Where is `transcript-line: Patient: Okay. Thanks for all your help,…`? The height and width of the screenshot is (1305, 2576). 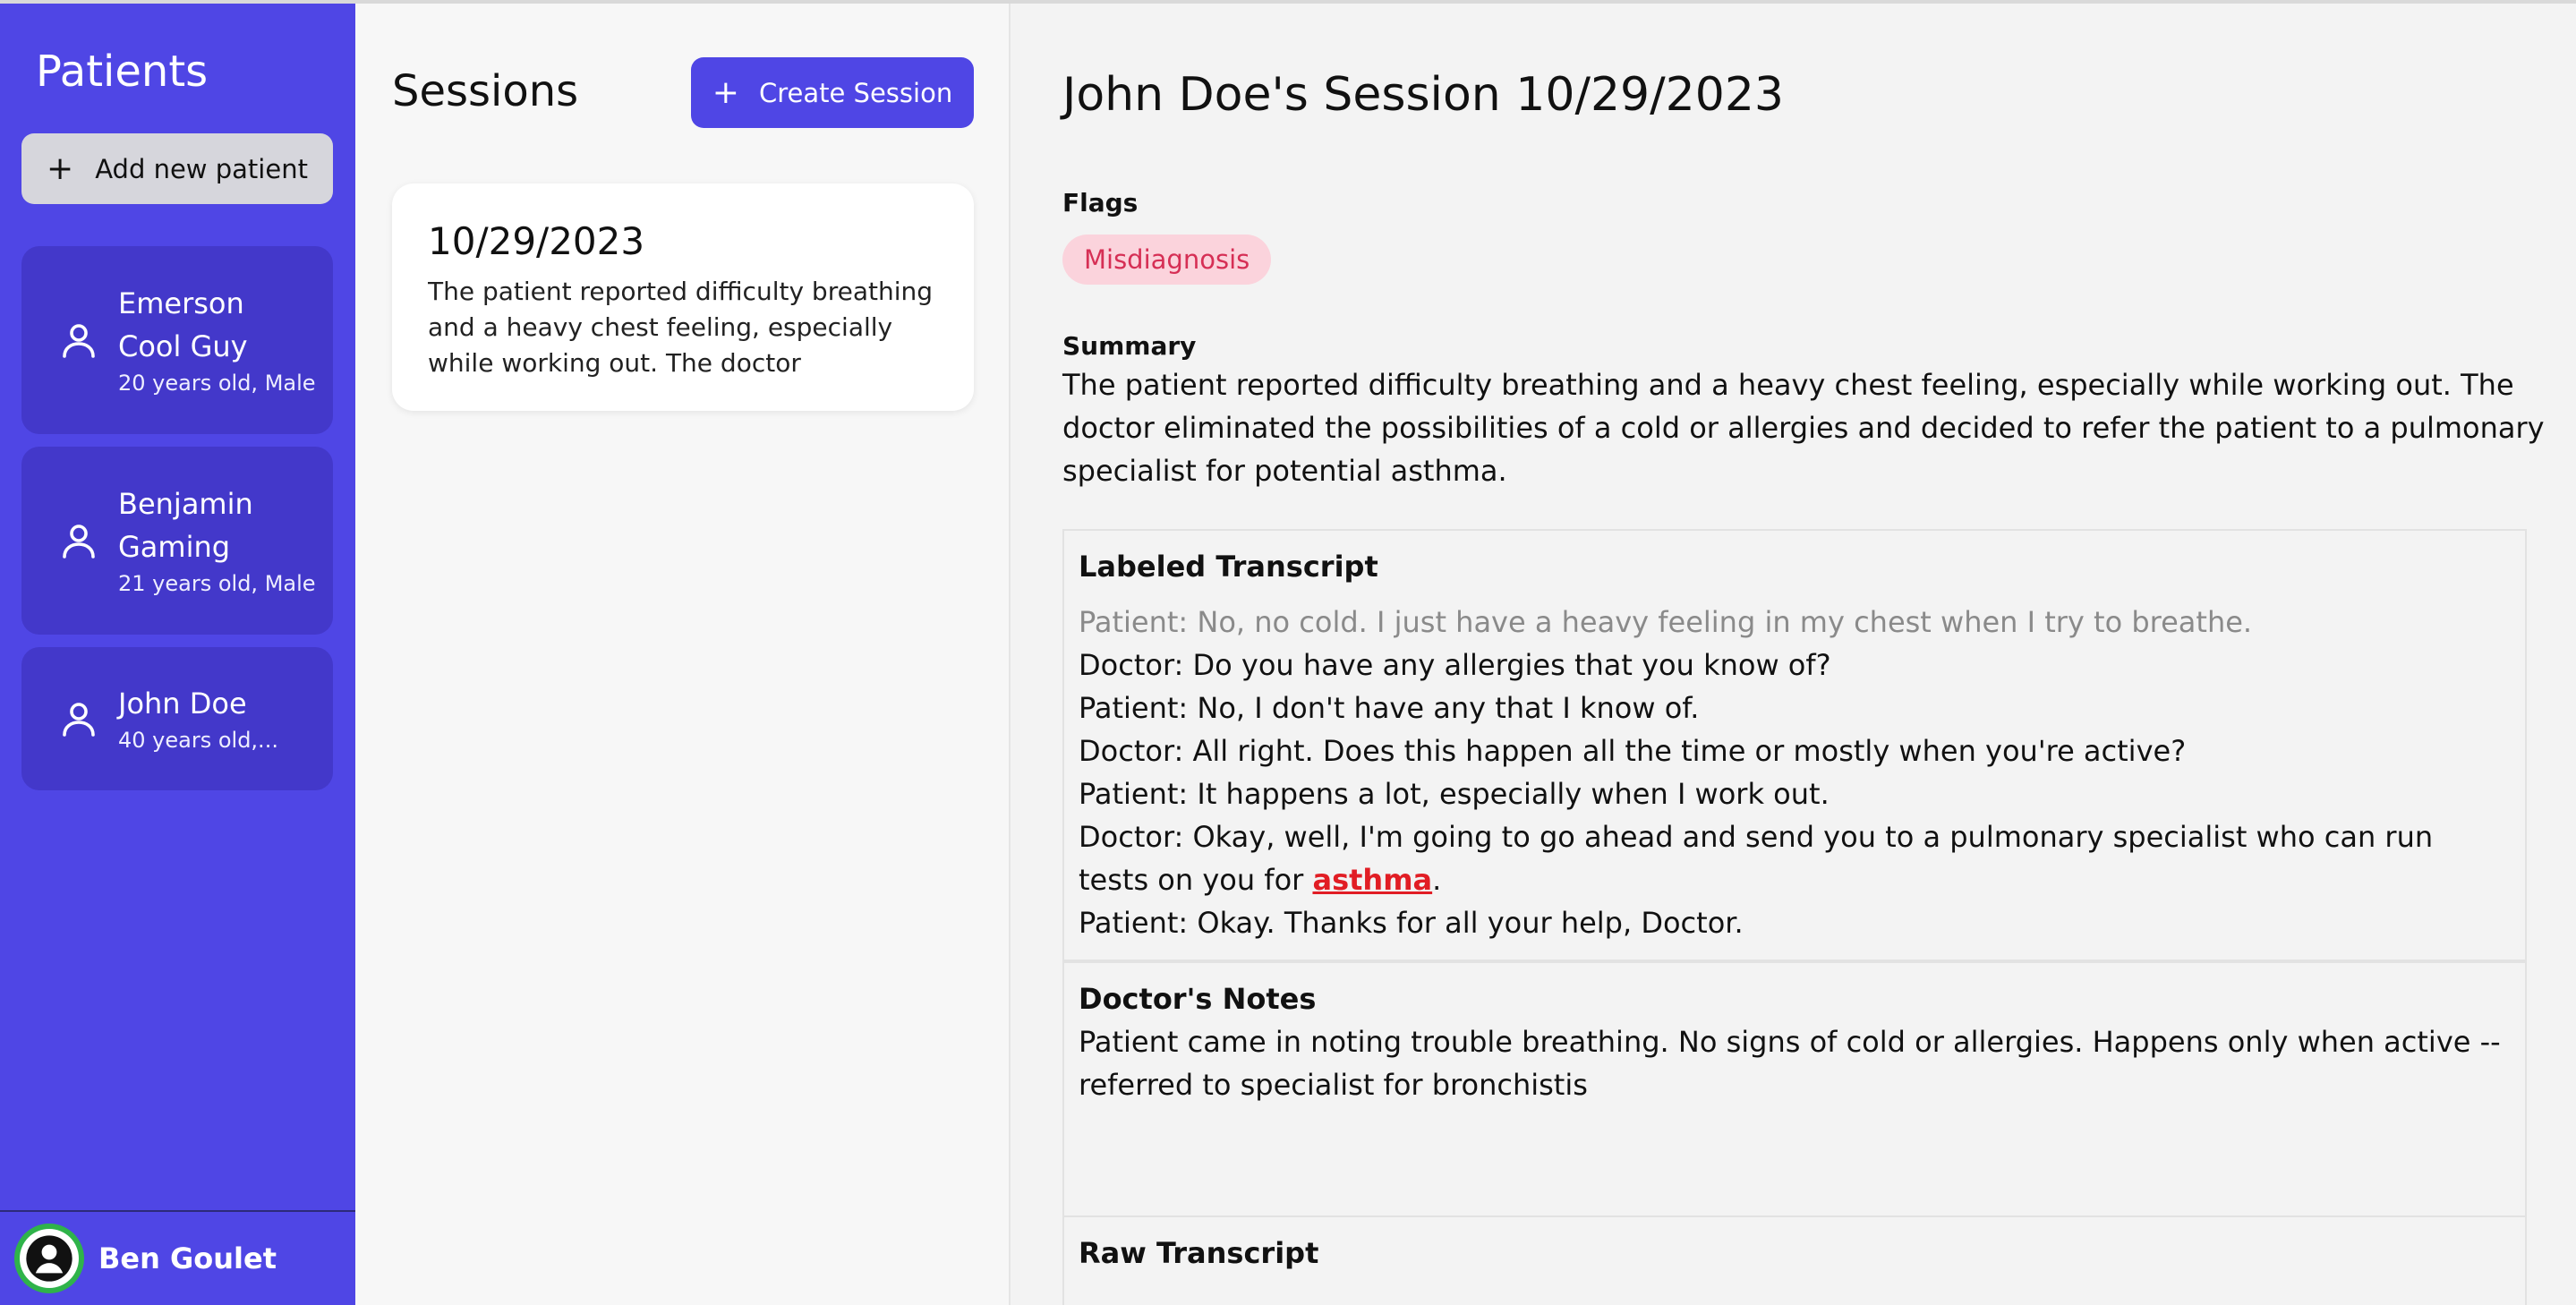
transcript-line: Patient: Okay. Thanks for all your help,… is located at coordinates (1411, 923).